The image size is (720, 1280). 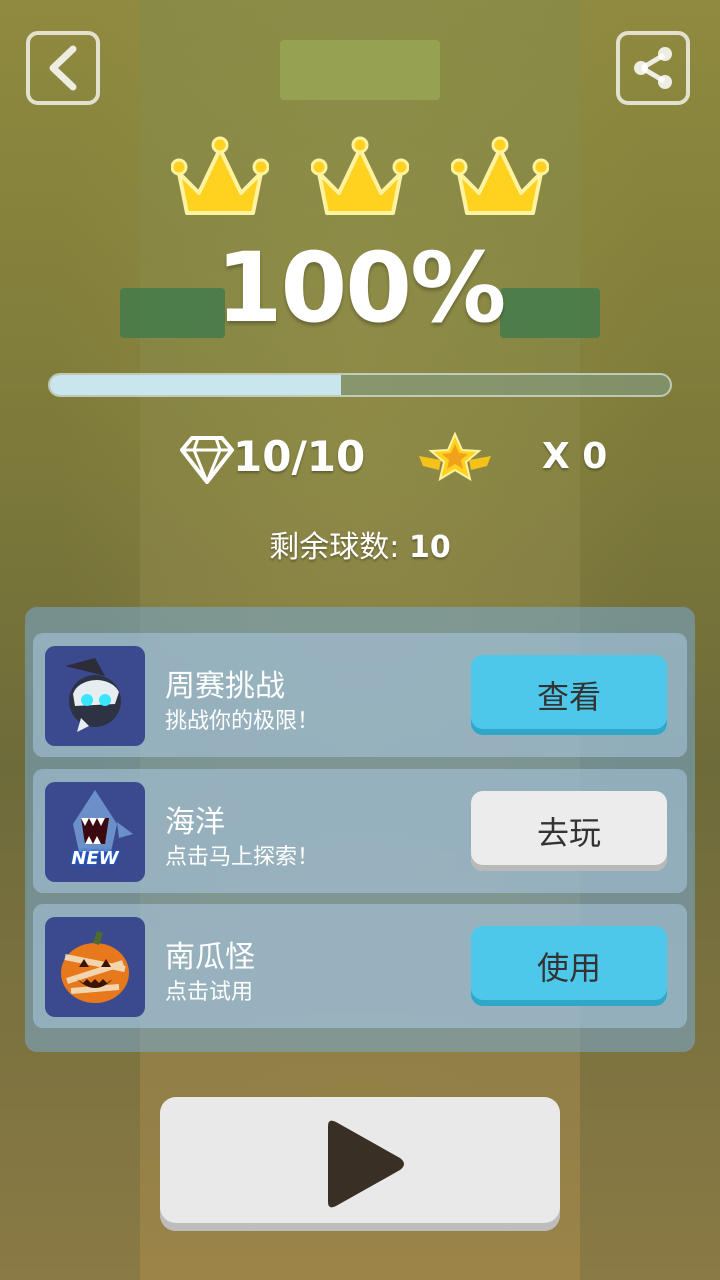 I want to click on view-button: 查看, so click(x=569, y=695).